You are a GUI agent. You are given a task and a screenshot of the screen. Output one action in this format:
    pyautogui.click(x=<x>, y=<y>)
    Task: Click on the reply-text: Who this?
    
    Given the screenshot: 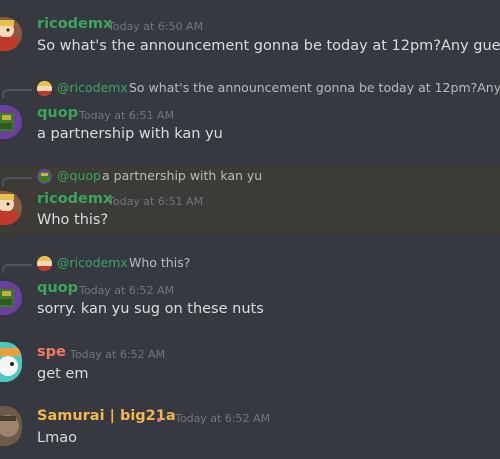 What is the action you would take?
    pyautogui.click(x=160, y=262)
    